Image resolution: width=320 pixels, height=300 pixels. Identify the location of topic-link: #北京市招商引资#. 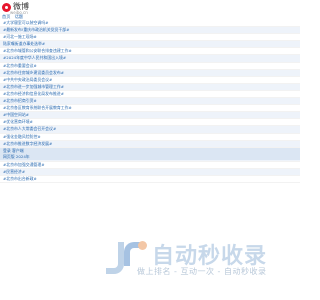
(150, 102).